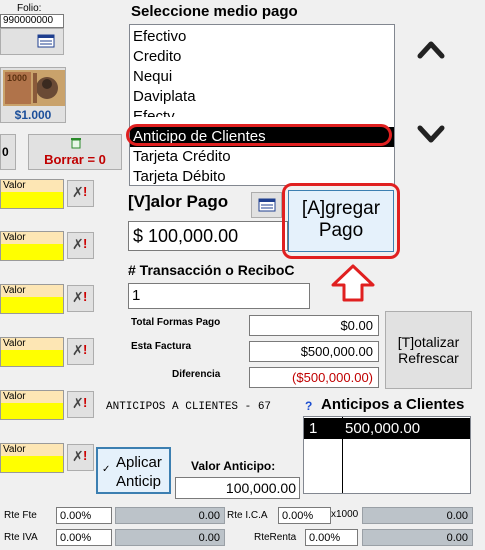  What do you see at coordinates (431, 135) in the screenshot?
I see `chevron-down-icon` at bounding box center [431, 135].